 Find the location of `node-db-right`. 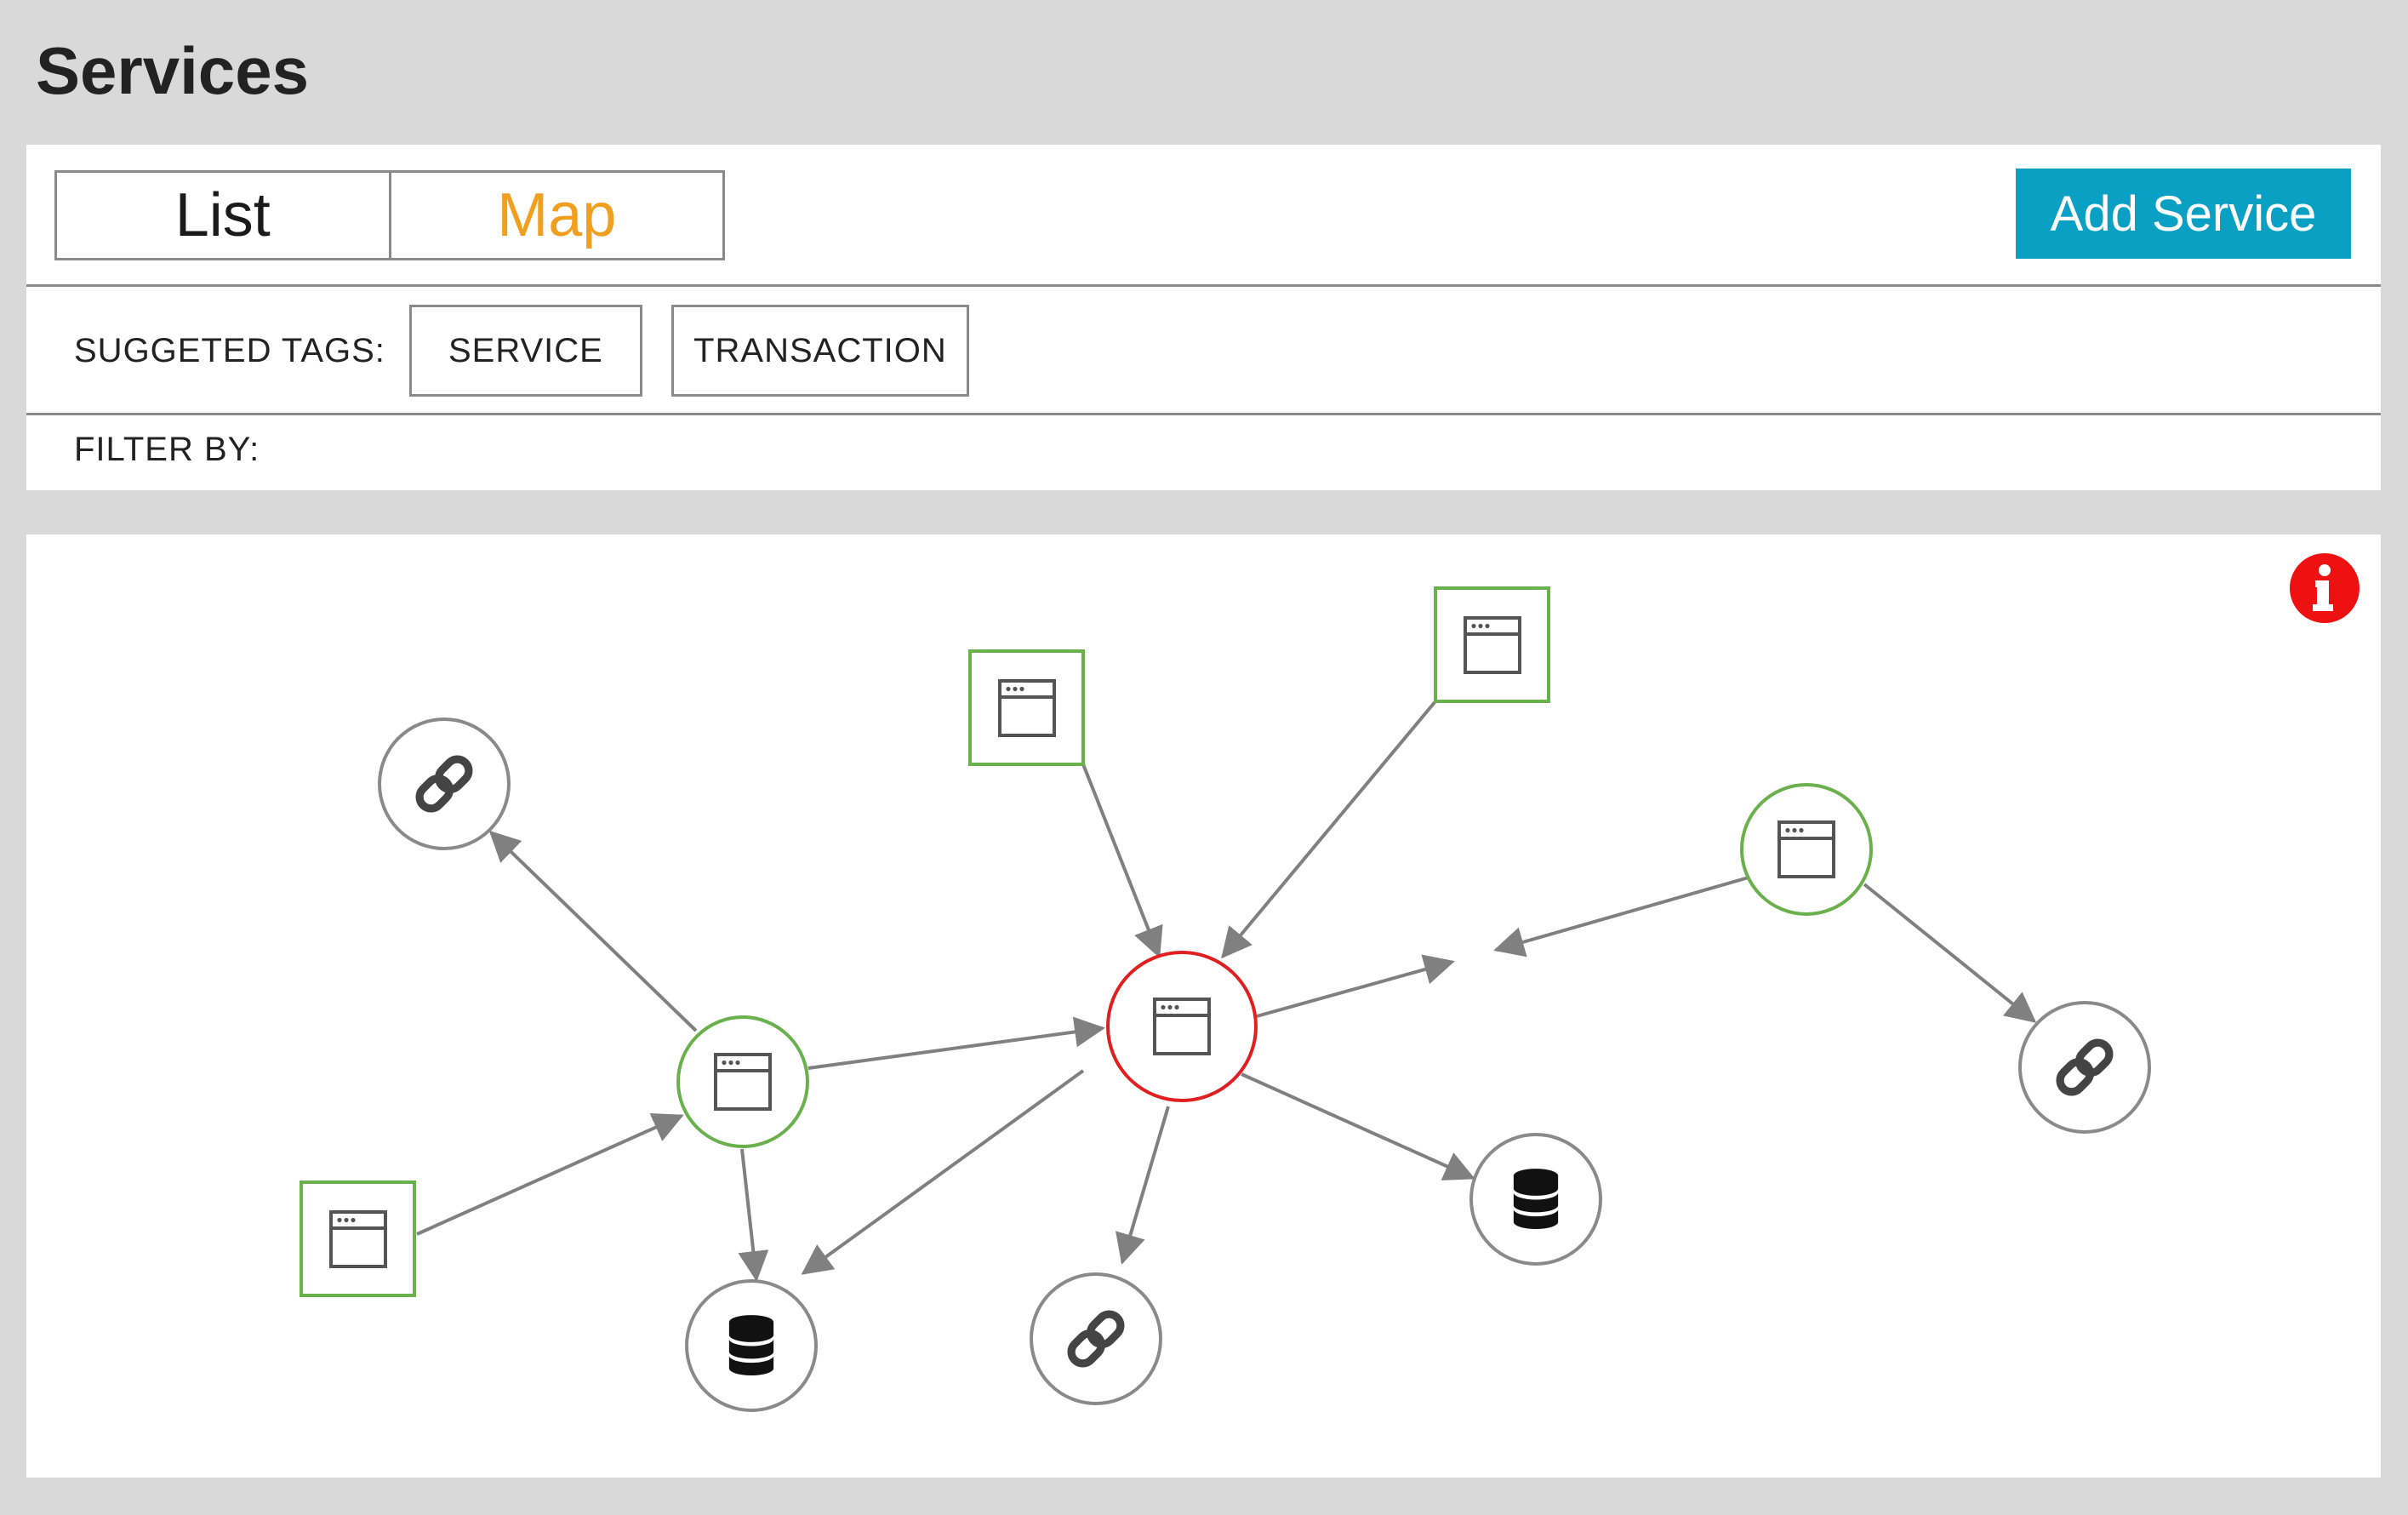

node-db-right is located at coordinates (1535, 1200).